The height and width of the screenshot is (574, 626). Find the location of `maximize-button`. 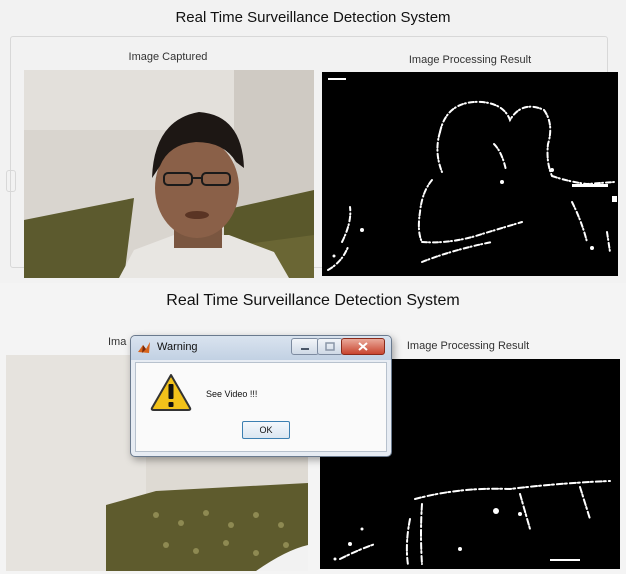

maximize-button is located at coordinates (330, 346).